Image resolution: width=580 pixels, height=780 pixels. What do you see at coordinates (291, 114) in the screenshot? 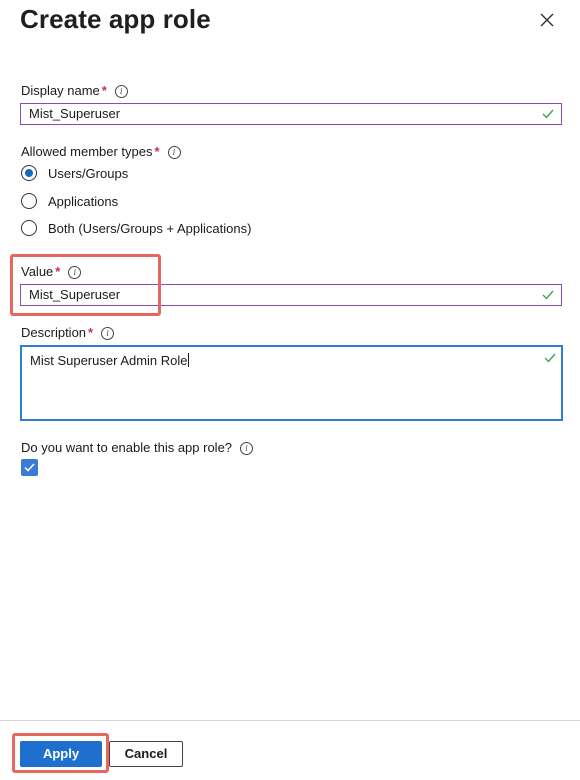
I see `display-name-field: Mist_Superuser` at bounding box center [291, 114].